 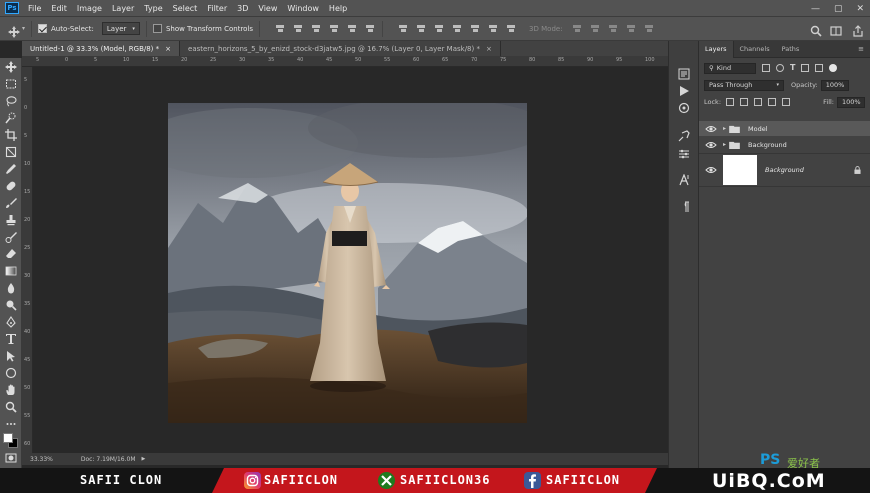 I want to click on tab-untitled-1: Untitled-1 @ 33.3% (Model, RGB/8) * ×, so click(x=101, y=48).